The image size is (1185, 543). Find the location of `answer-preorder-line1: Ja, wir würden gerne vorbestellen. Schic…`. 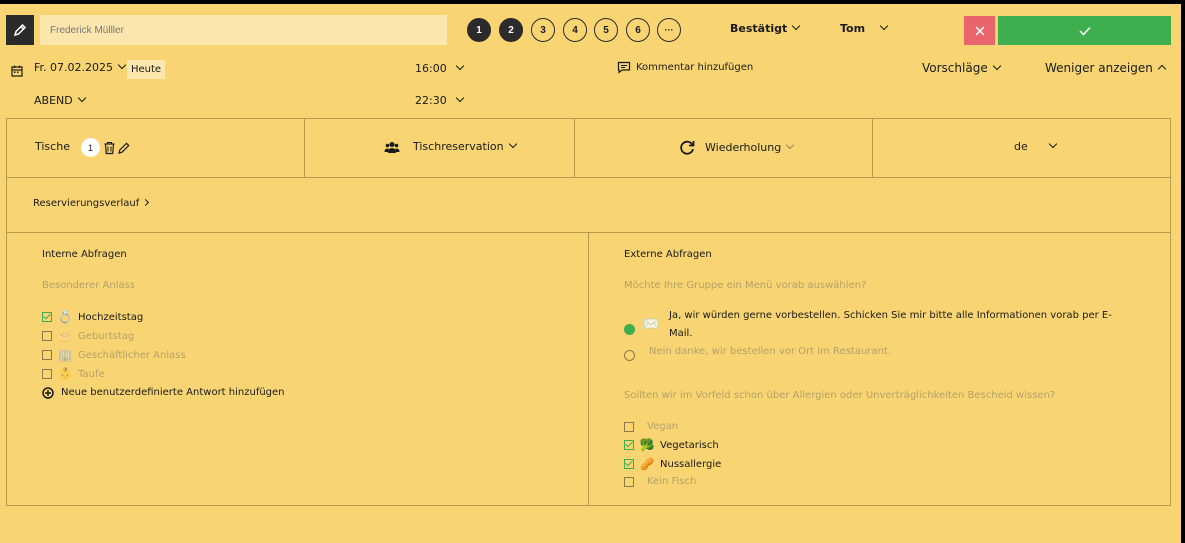

answer-preorder-line1: Ja, wir würden gerne vorbestellen. Schic… is located at coordinates (890, 315).